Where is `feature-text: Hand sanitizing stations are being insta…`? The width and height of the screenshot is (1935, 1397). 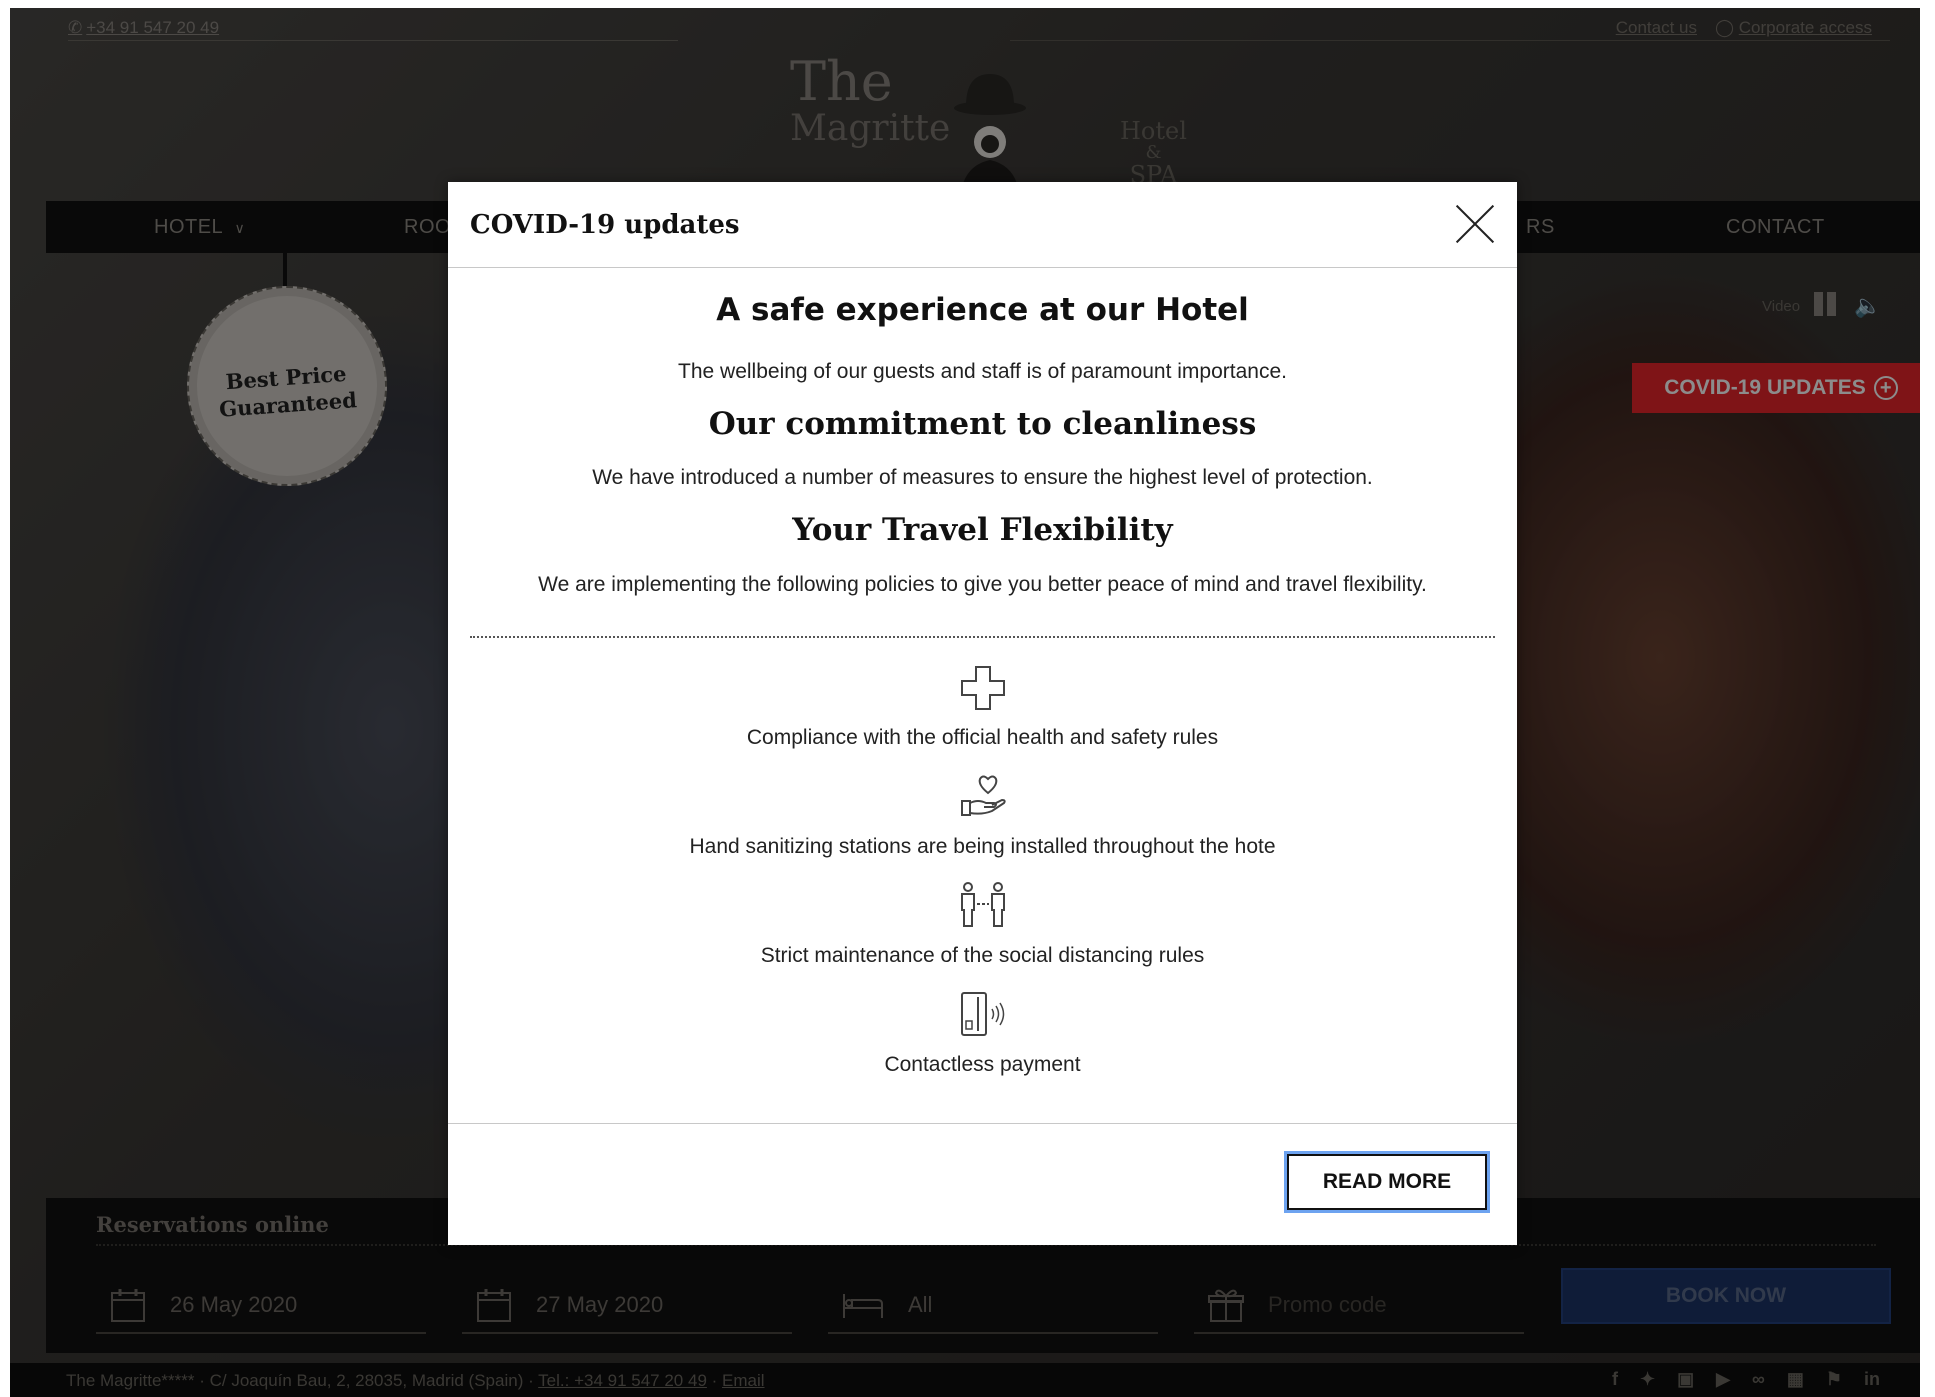 feature-text: Hand sanitizing stations are being insta… is located at coordinates (982, 846).